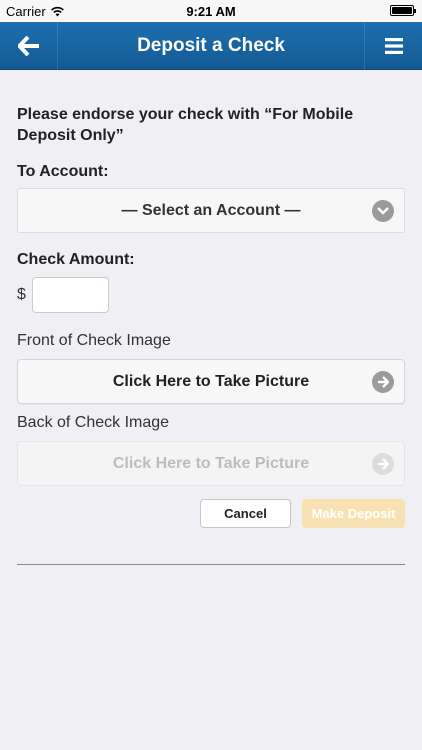 The width and height of the screenshot is (422, 750). What do you see at coordinates (383, 210) in the screenshot?
I see `chevron-down-icon` at bounding box center [383, 210].